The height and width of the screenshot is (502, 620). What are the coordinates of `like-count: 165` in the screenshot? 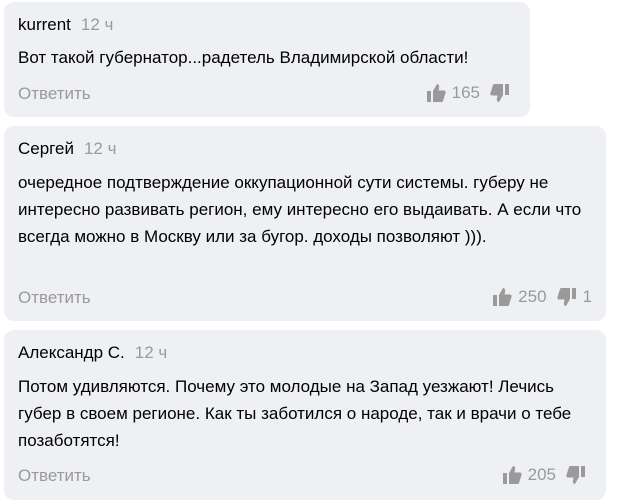 It's located at (465, 92).